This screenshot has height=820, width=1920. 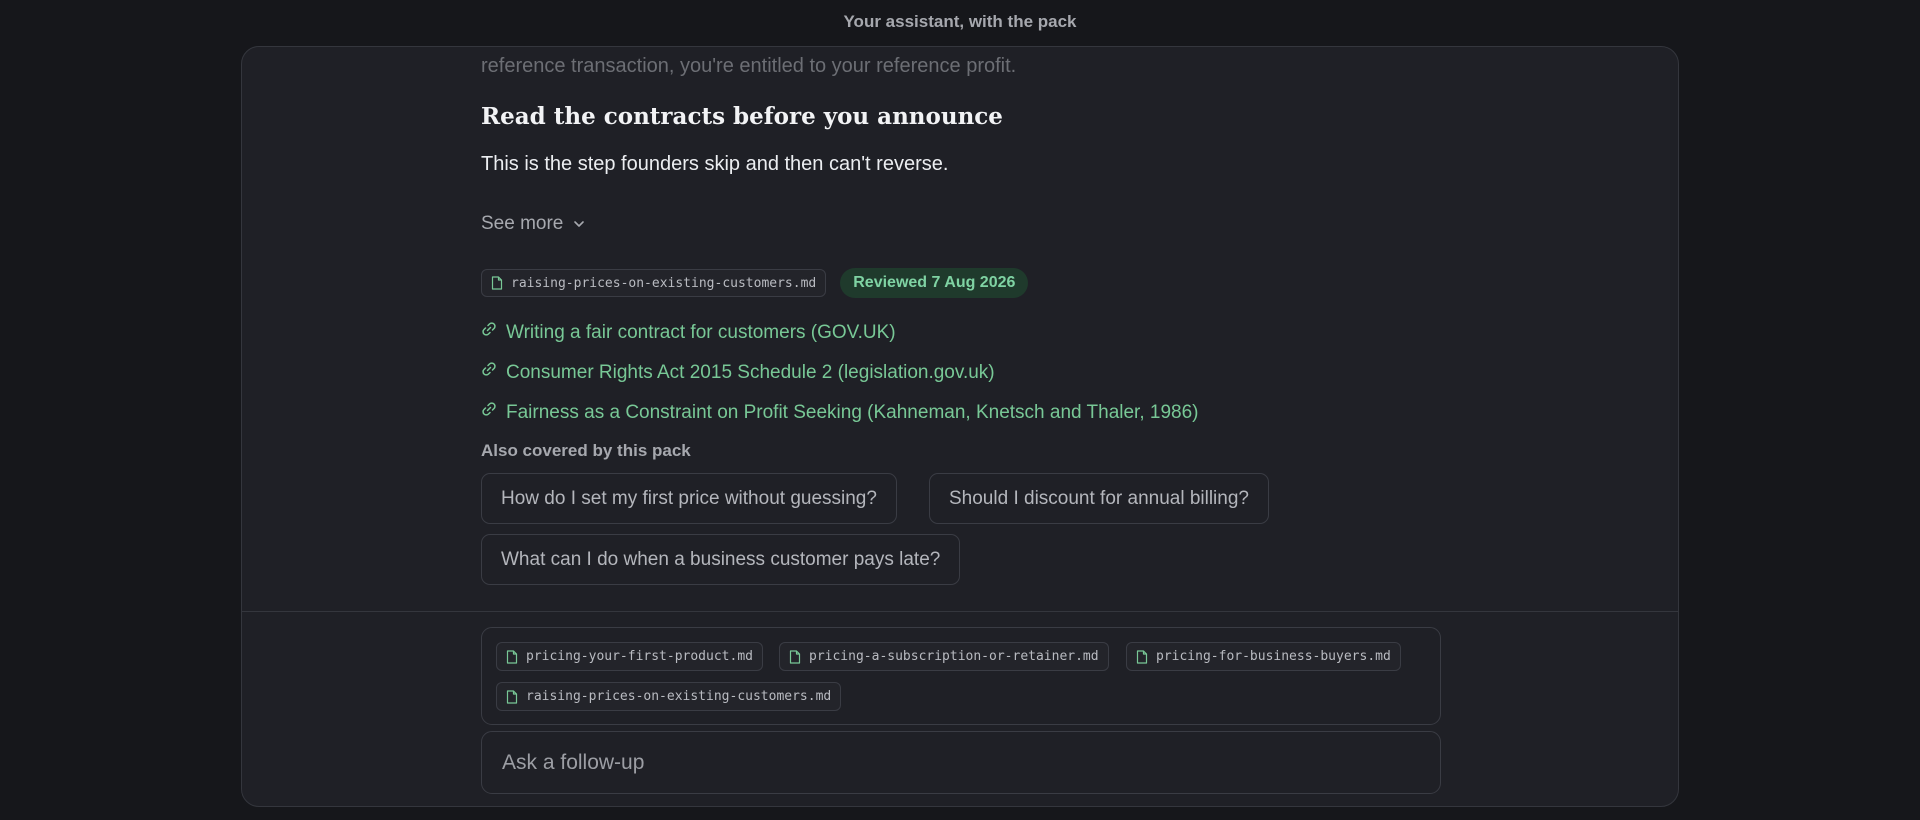 I want to click on attached-file-chip: pricing-a-subscription-or-retainer.md, so click(x=944, y=656).